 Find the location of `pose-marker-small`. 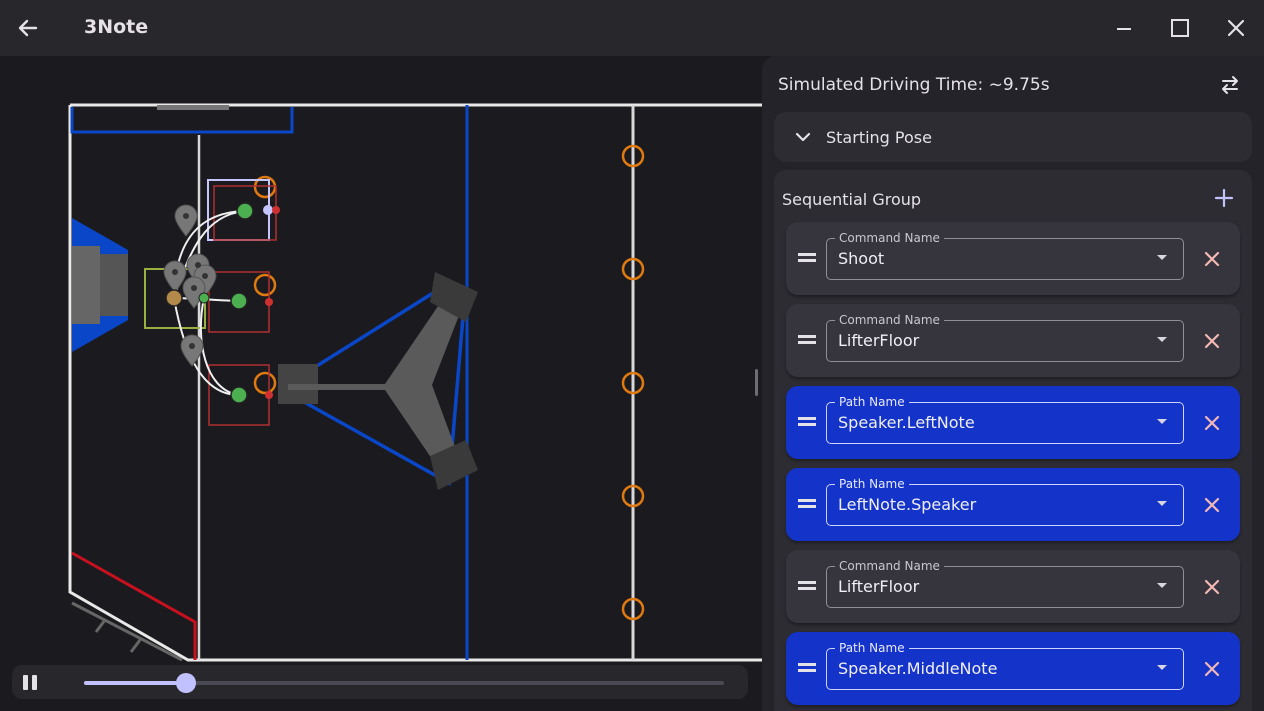

pose-marker-small is located at coordinates (204, 298).